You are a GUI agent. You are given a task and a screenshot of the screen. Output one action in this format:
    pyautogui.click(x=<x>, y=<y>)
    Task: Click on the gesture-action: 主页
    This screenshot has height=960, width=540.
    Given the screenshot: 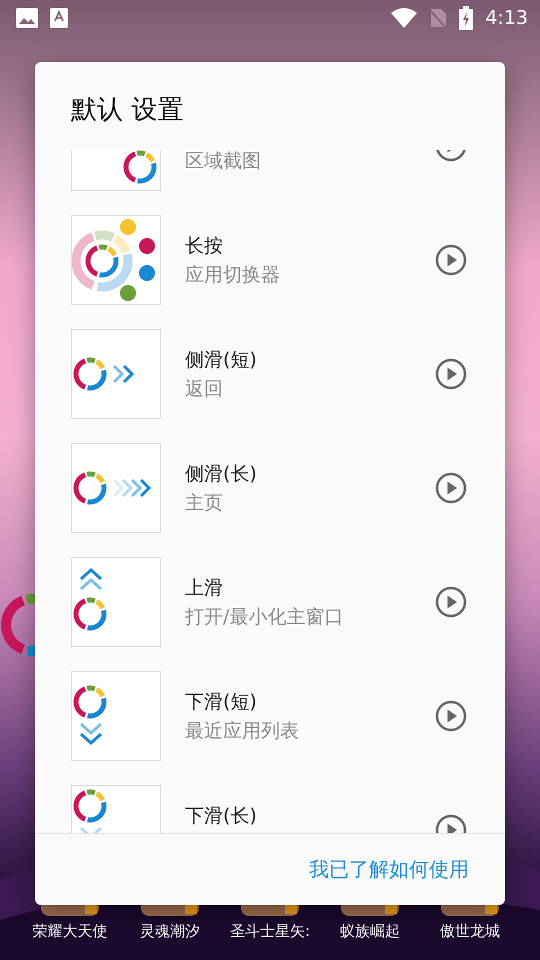 What is the action you would take?
    pyautogui.click(x=204, y=502)
    